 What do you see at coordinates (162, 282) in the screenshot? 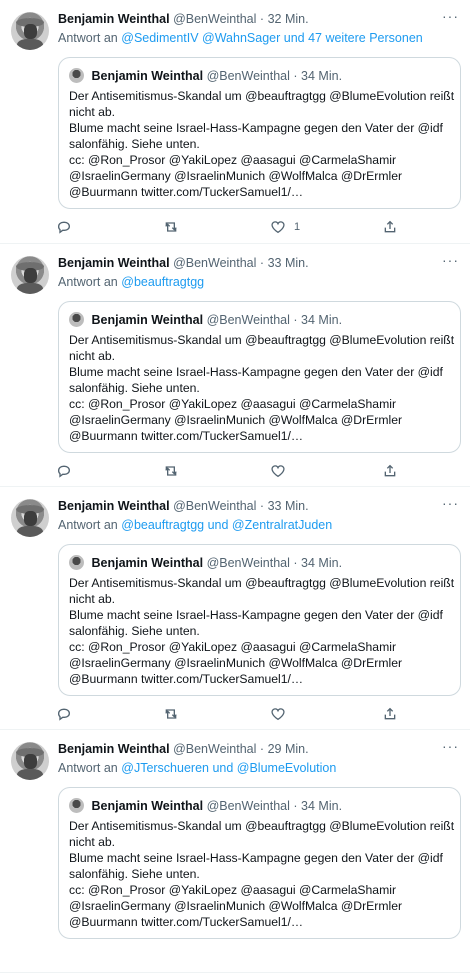
I see `reply-targets-link: @beauftragtgg` at bounding box center [162, 282].